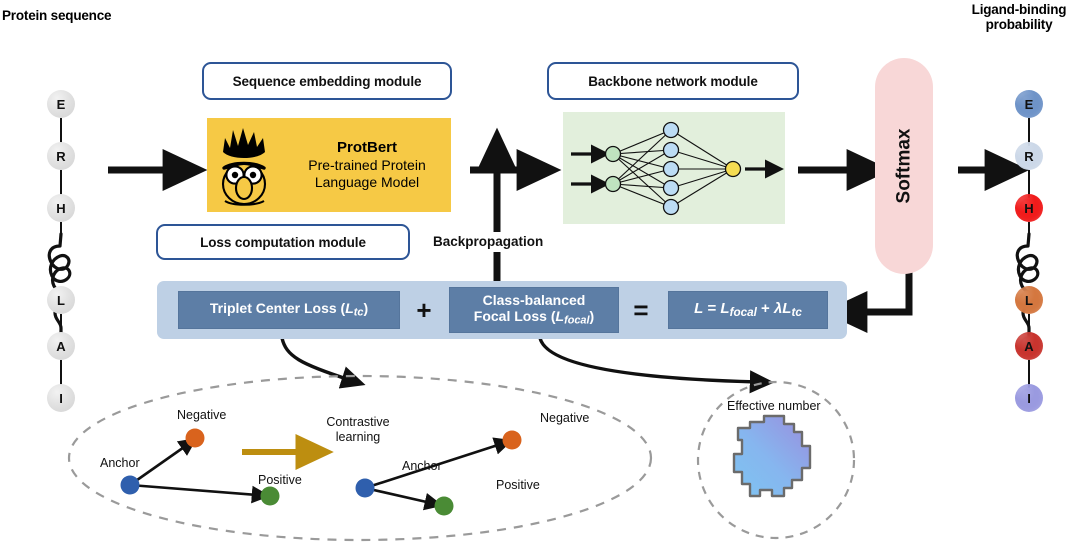 This screenshot has width=1080, height=547. I want to click on total-loss-equation-box: L = Lfocal + λLtc, so click(748, 310).